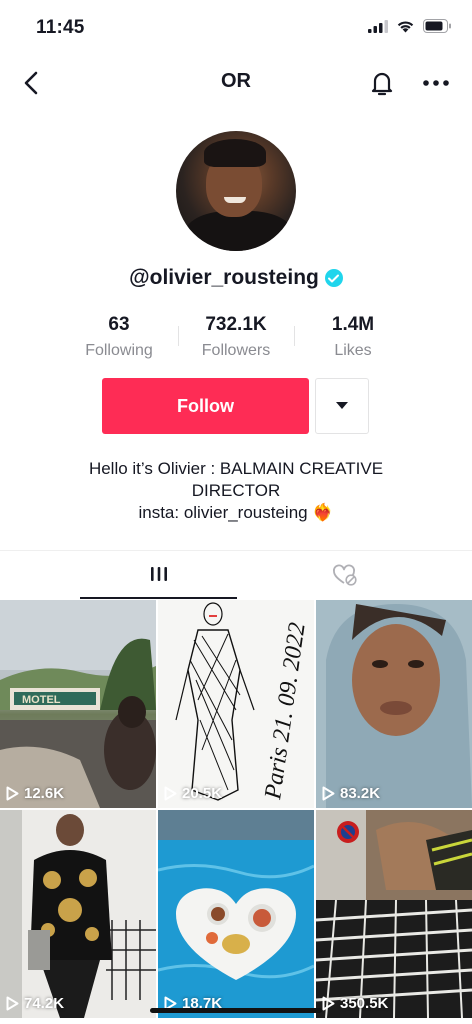 This screenshot has height=1024, width=472. I want to click on stat-followers: 732.1K Followers, so click(236, 337).